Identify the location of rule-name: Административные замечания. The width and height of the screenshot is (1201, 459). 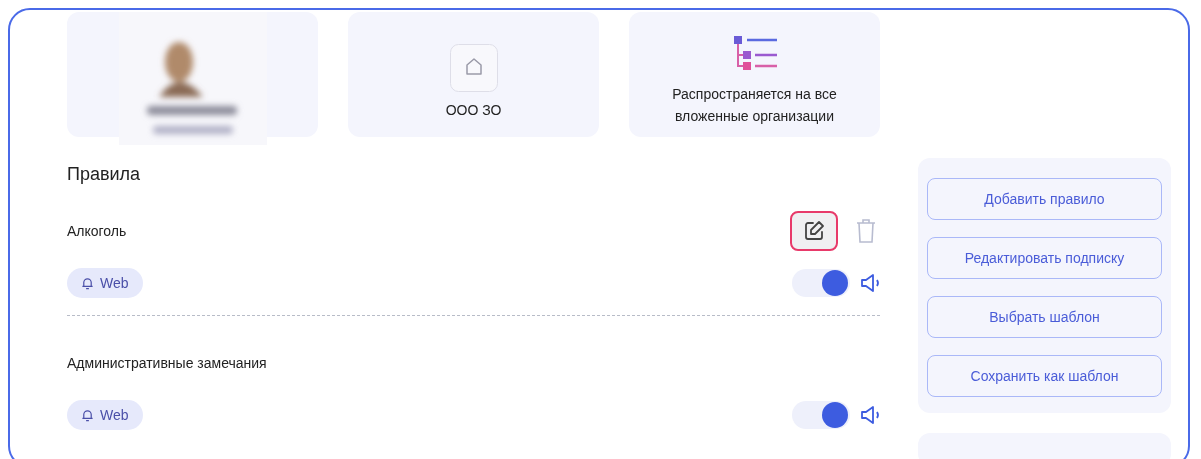
(167, 363).